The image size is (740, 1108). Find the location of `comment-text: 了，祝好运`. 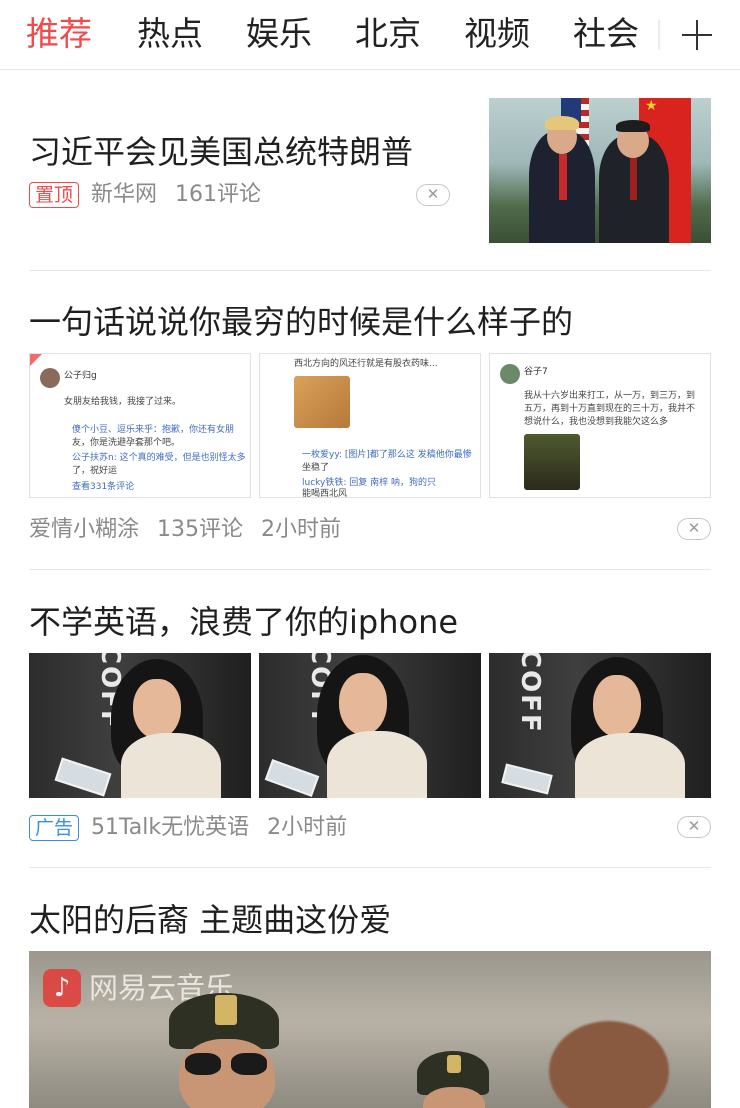

comment-text: 了，祝好运 is located at coordinates (95, 471).